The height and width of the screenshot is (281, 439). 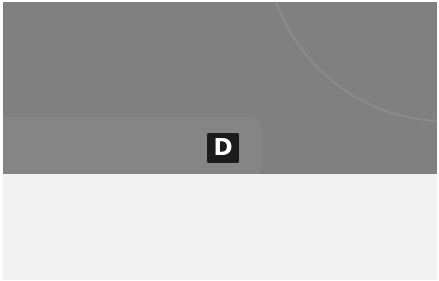 I want to click on keyboard-shortcut-badge: D, so click(x=223, y=148).